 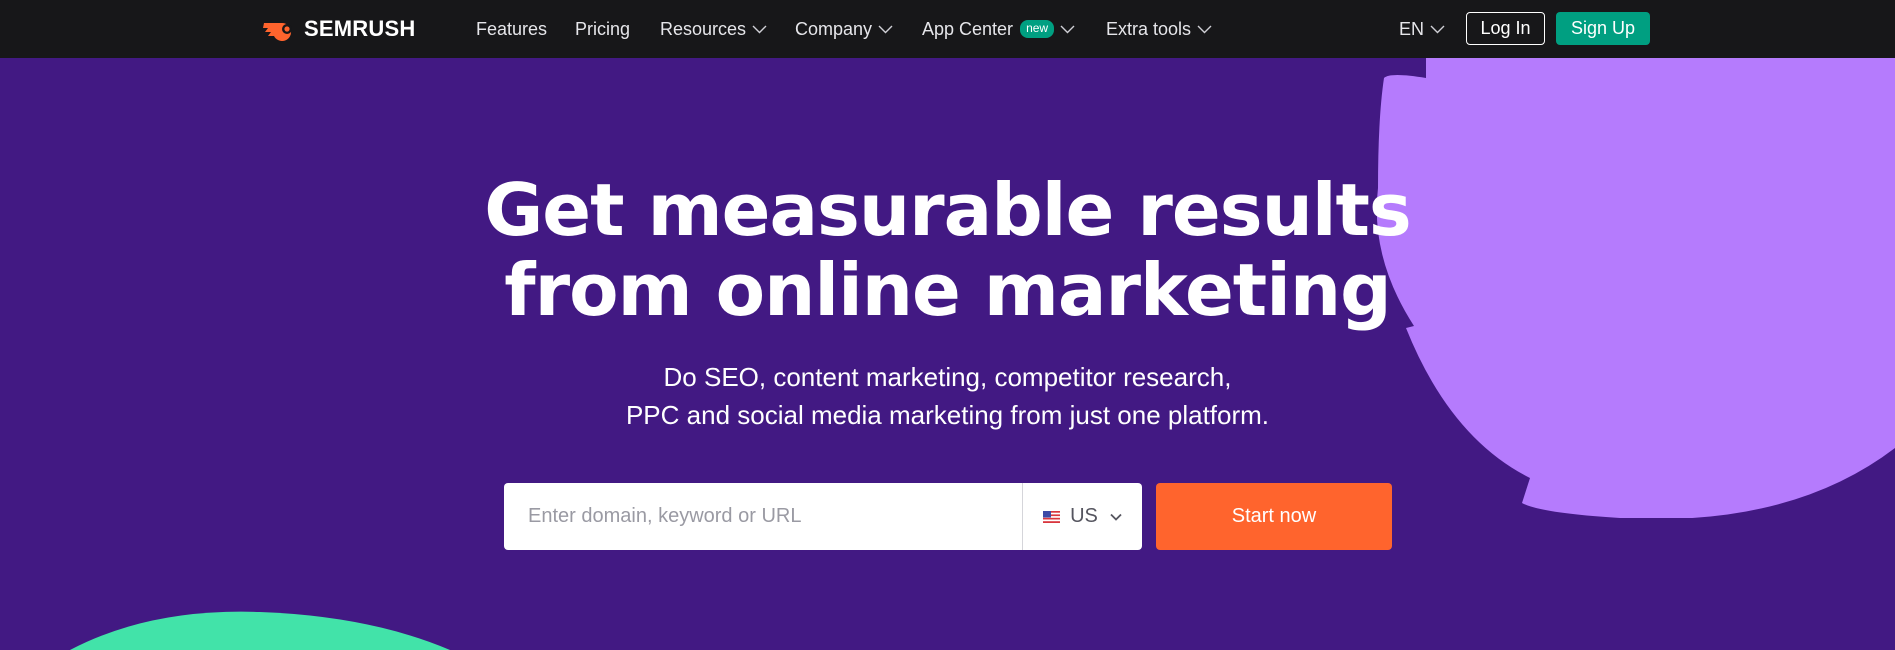 I want to click on nav-app-center-label: App Center, so click(x=968, y=28).